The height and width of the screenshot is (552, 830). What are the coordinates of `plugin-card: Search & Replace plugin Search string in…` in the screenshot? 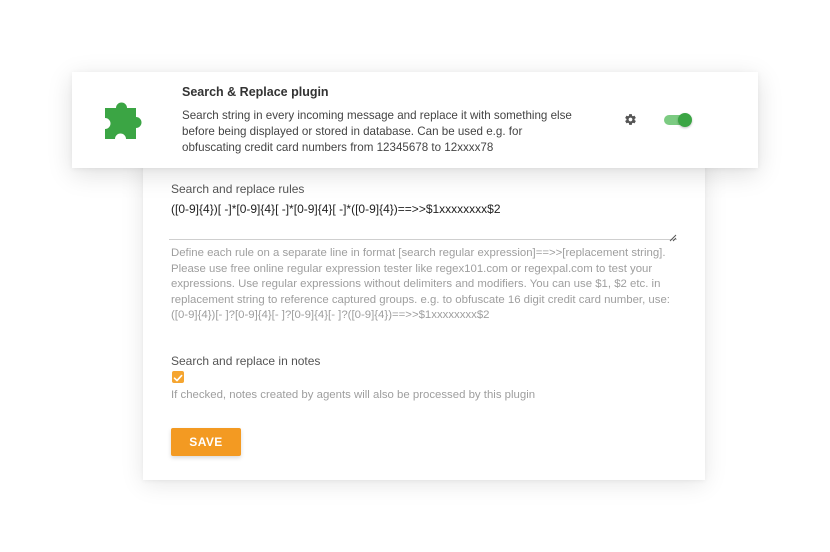 It's located at (415, 120).